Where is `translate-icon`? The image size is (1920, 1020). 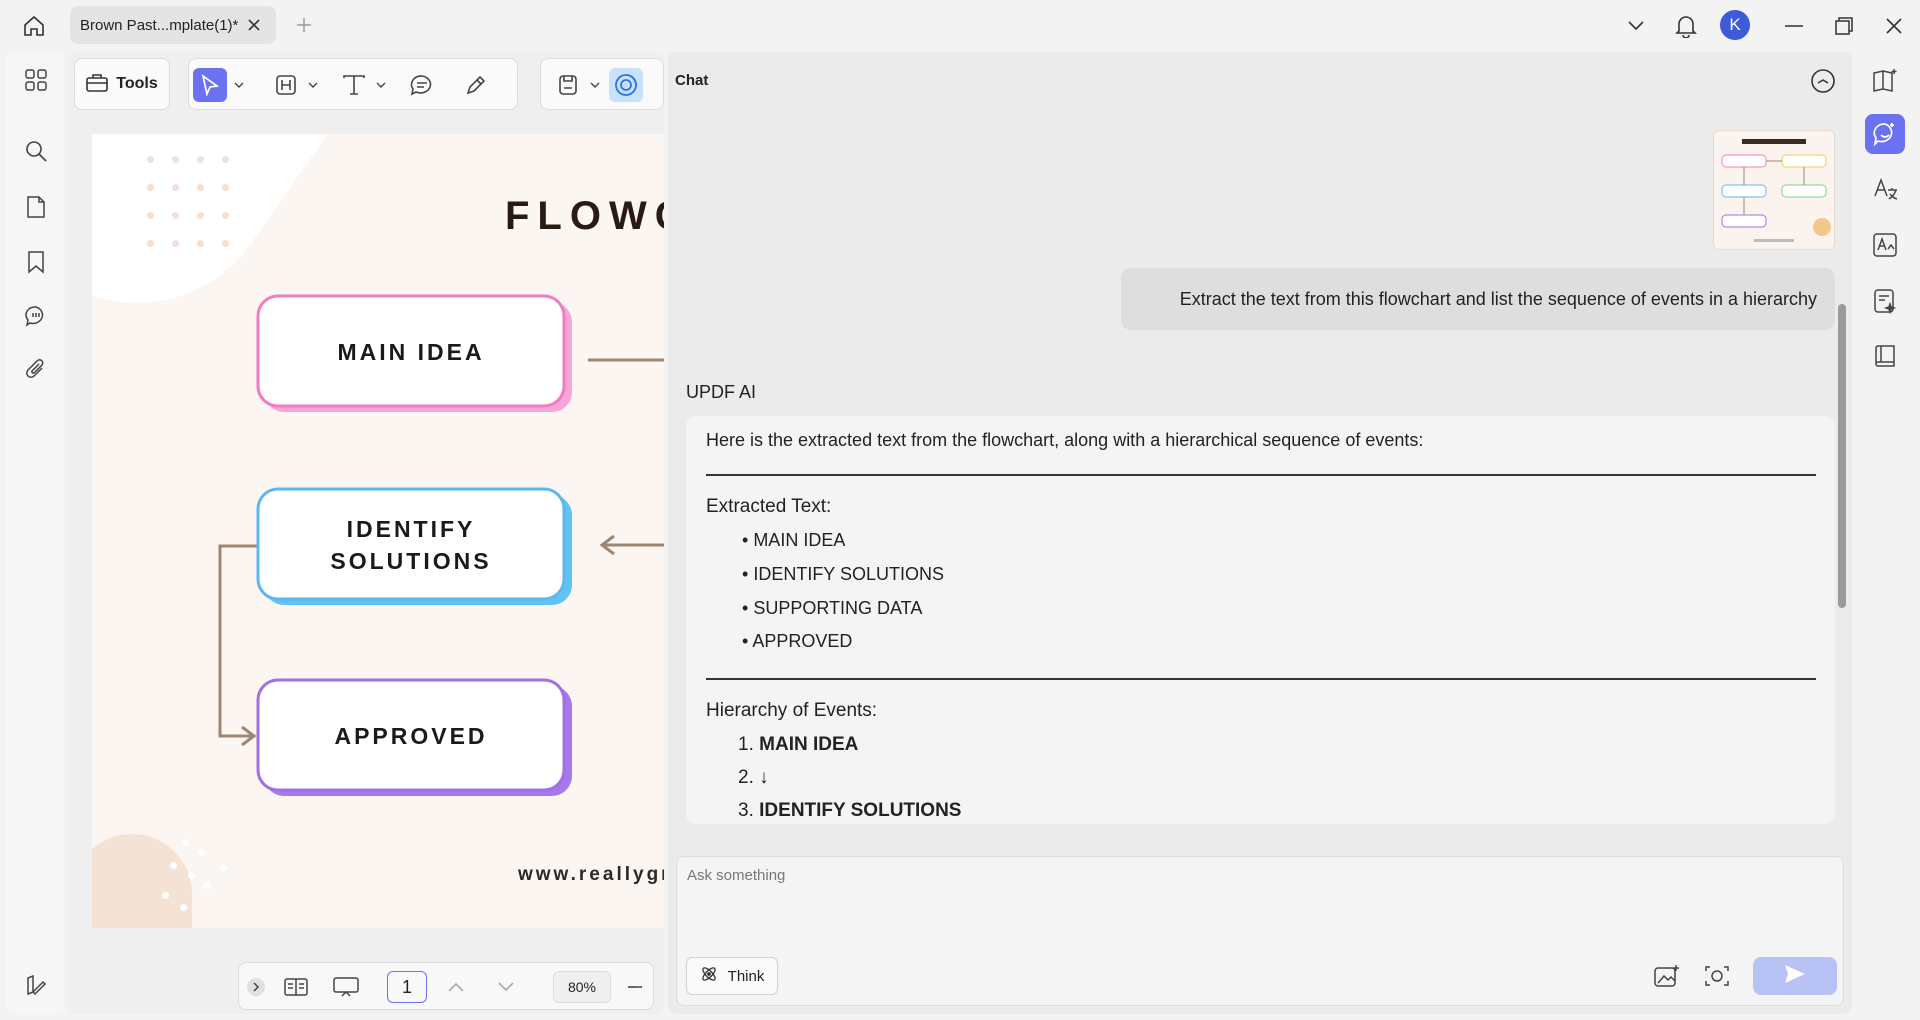
translate-icon is located at coordinates (1885, 189).